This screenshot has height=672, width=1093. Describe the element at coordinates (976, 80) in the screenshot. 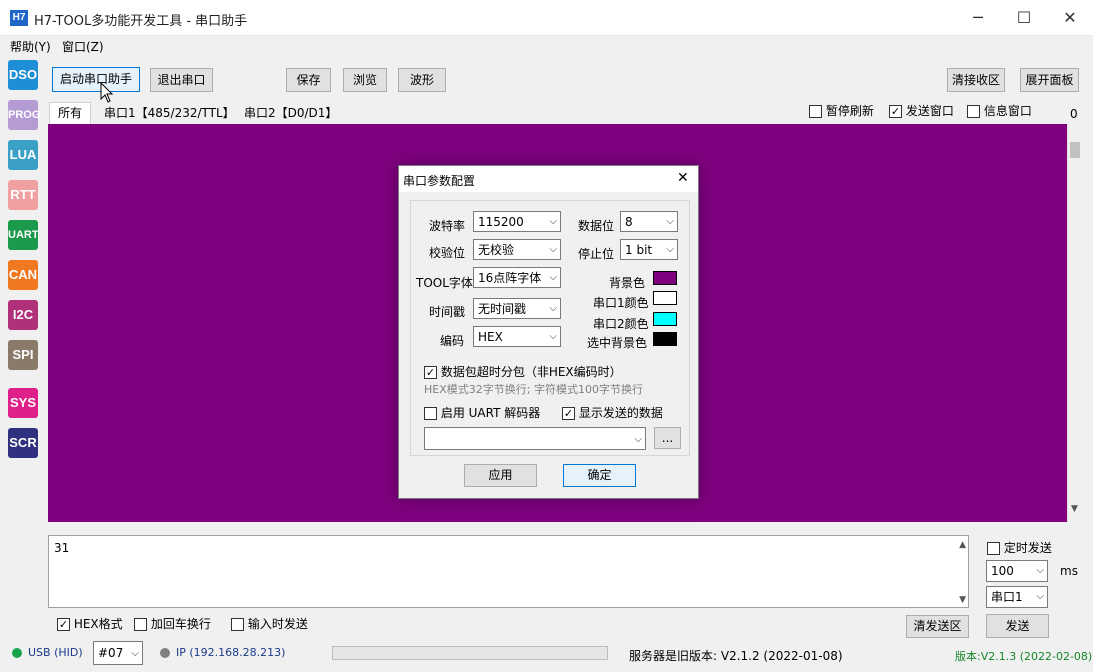

I see `clear-receive-button: 清接收区` at that location.